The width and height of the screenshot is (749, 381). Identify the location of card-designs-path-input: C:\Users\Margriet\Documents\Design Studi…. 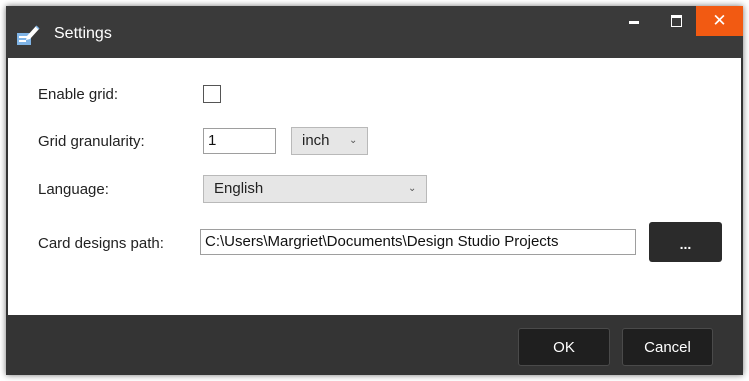
(418, 242).